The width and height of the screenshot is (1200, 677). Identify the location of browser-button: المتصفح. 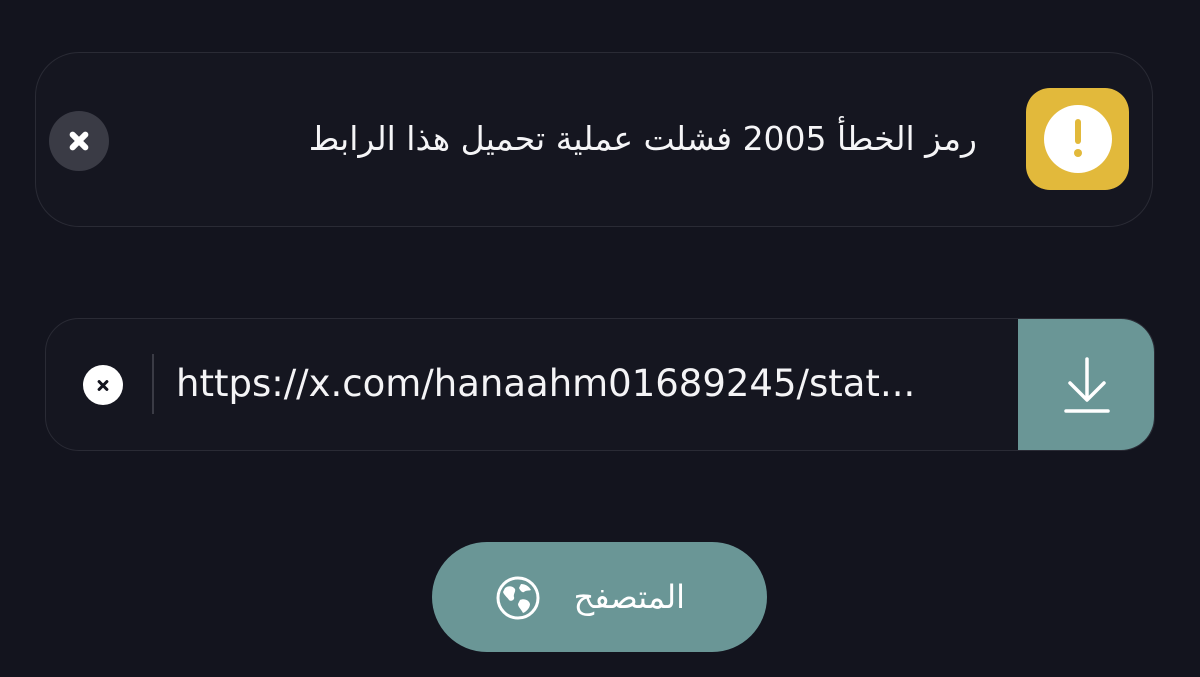
(599, 597).